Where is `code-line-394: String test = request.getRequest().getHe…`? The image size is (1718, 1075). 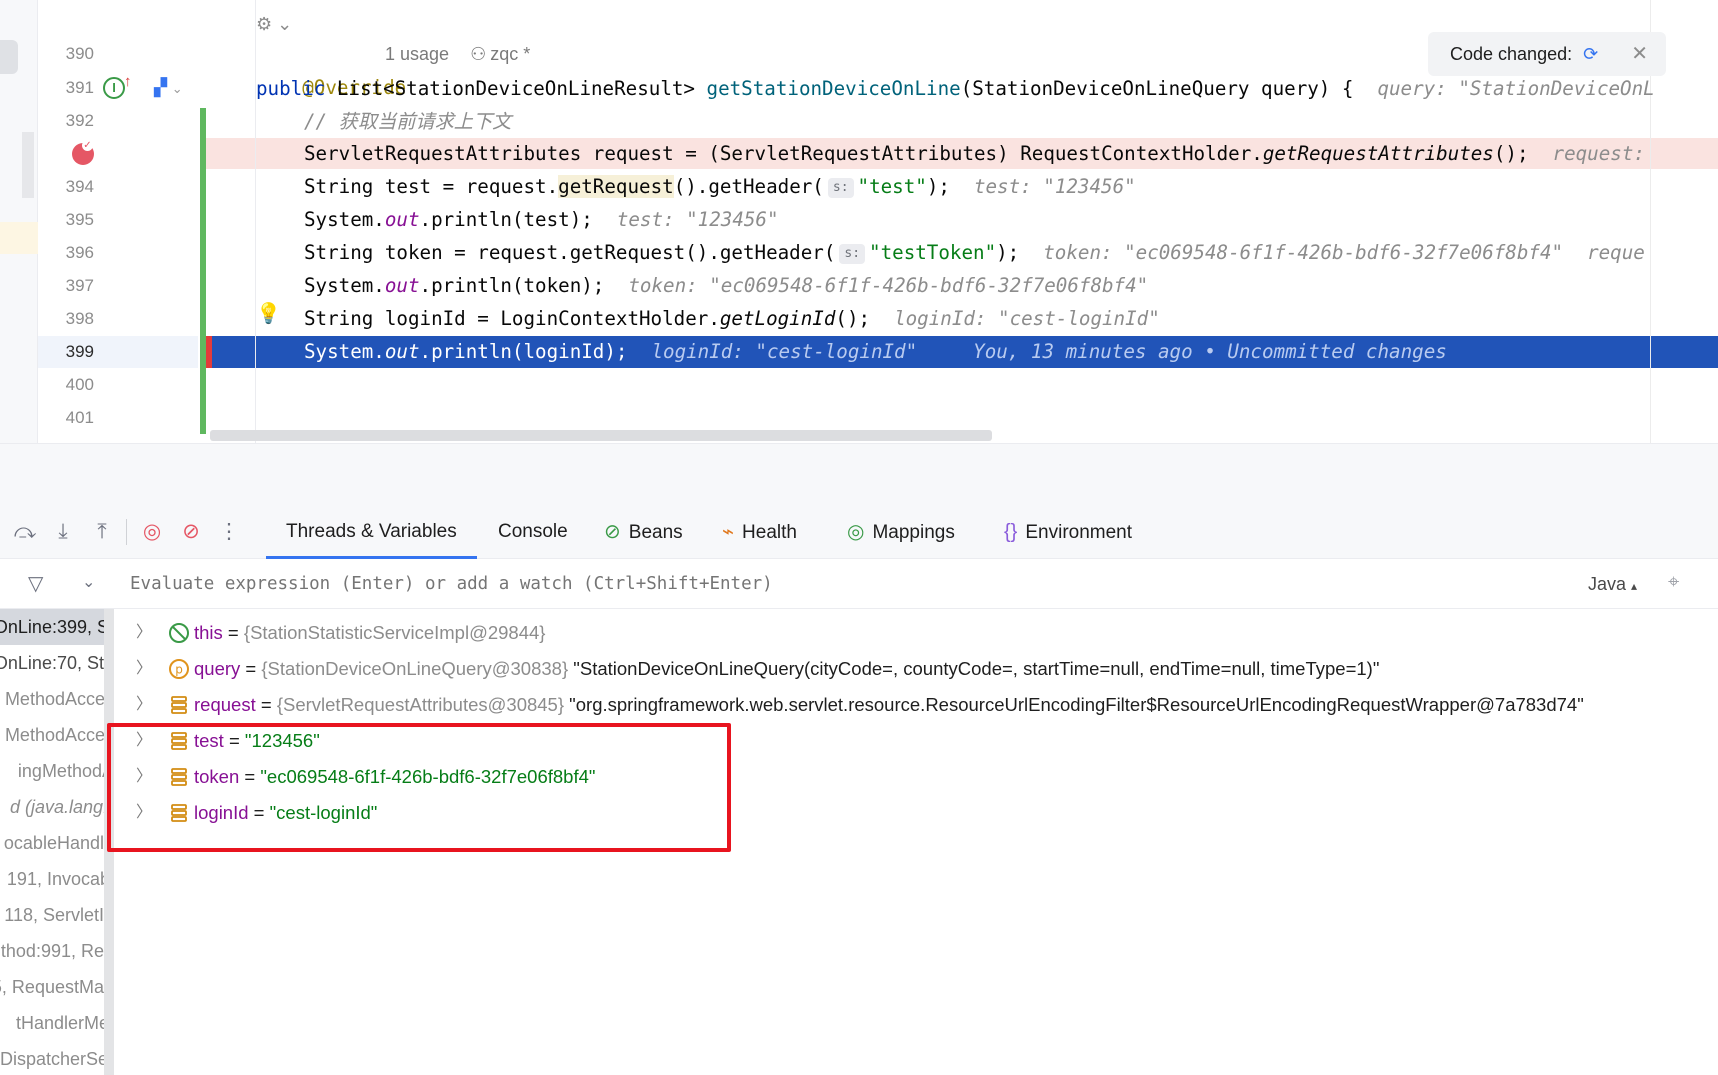
code-line-394: String test = request.getRequest().getHe… is located at coordinates (696, 187).